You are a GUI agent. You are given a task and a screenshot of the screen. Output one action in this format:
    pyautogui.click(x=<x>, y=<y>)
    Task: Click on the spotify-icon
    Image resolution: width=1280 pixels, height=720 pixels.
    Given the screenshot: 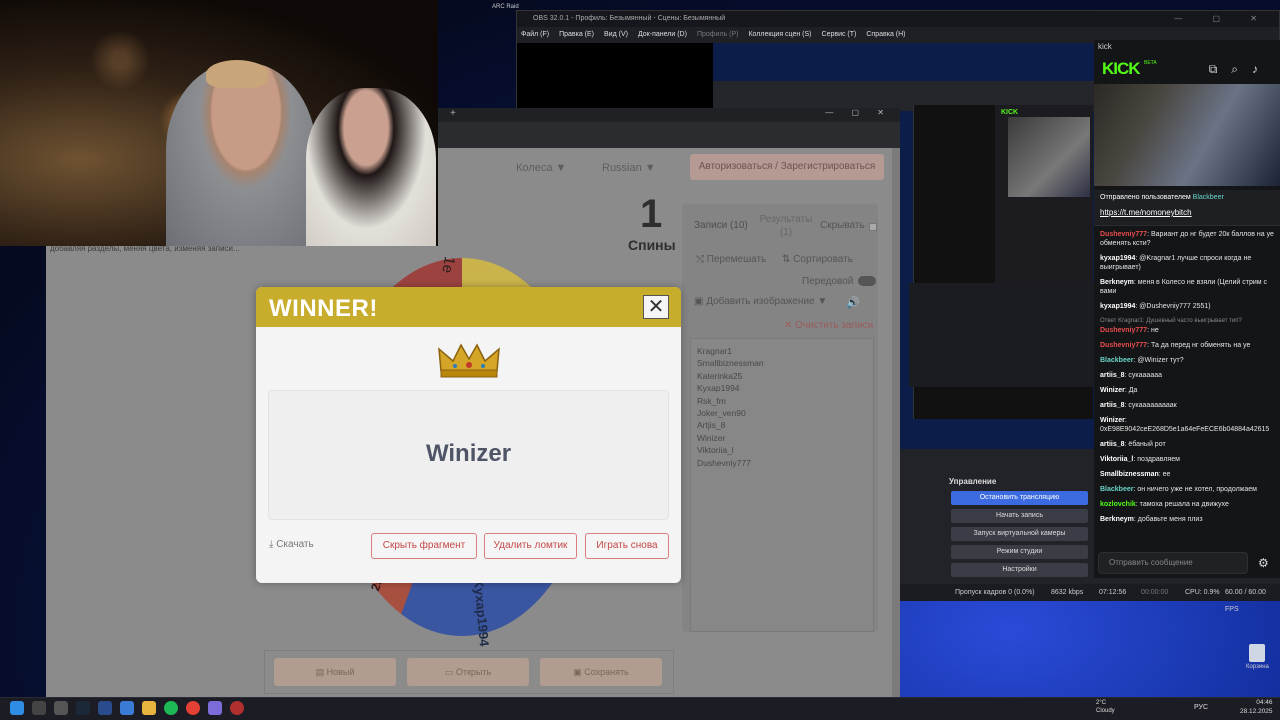 What is the action you would take?
    pyautogui.click(x=171, y=708)
    